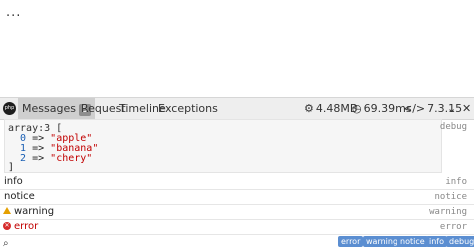 The width and height of the screenshot is (474, 249). What do you see at coordinates (450, 197) in the screenshot?
I see `message-tag: notice` at bounding box center [450, 197].